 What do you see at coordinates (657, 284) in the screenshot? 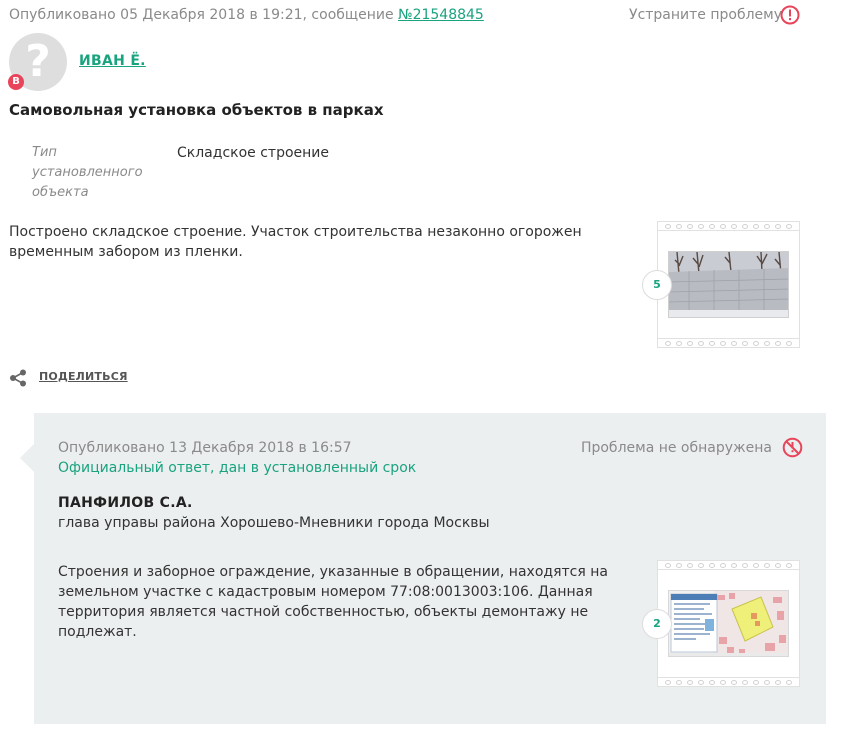
I see `issue-photo-count: 5` at bounding box center [657, 284].